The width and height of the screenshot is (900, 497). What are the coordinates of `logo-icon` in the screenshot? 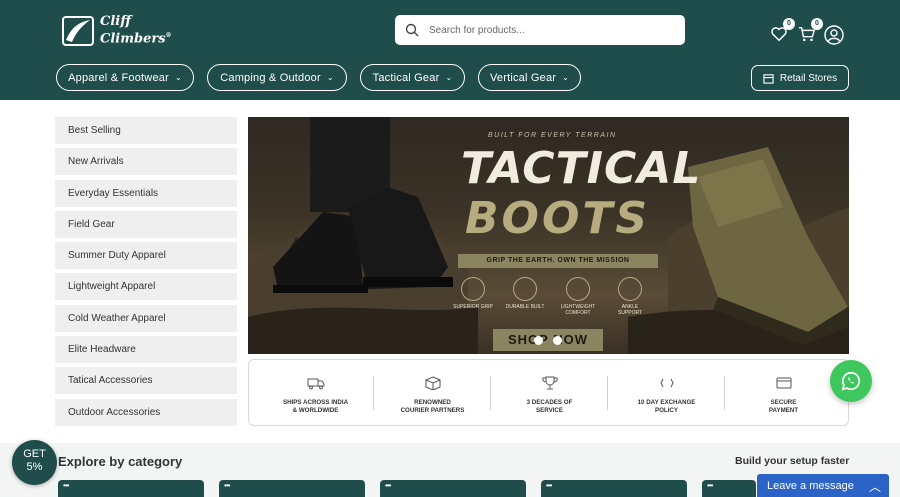 It's located at (78, 31).